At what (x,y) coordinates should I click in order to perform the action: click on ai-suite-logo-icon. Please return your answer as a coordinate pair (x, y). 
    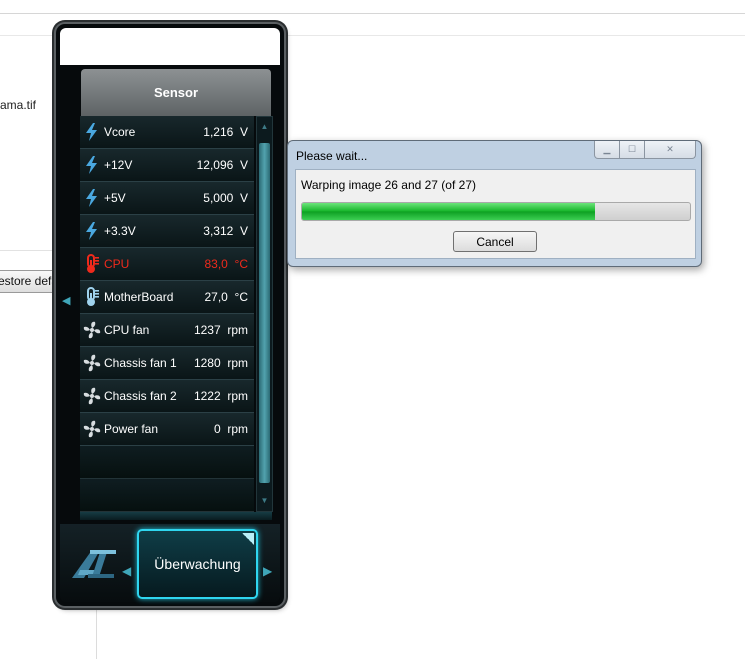
    Looking at the image, I should click on (94, 563).